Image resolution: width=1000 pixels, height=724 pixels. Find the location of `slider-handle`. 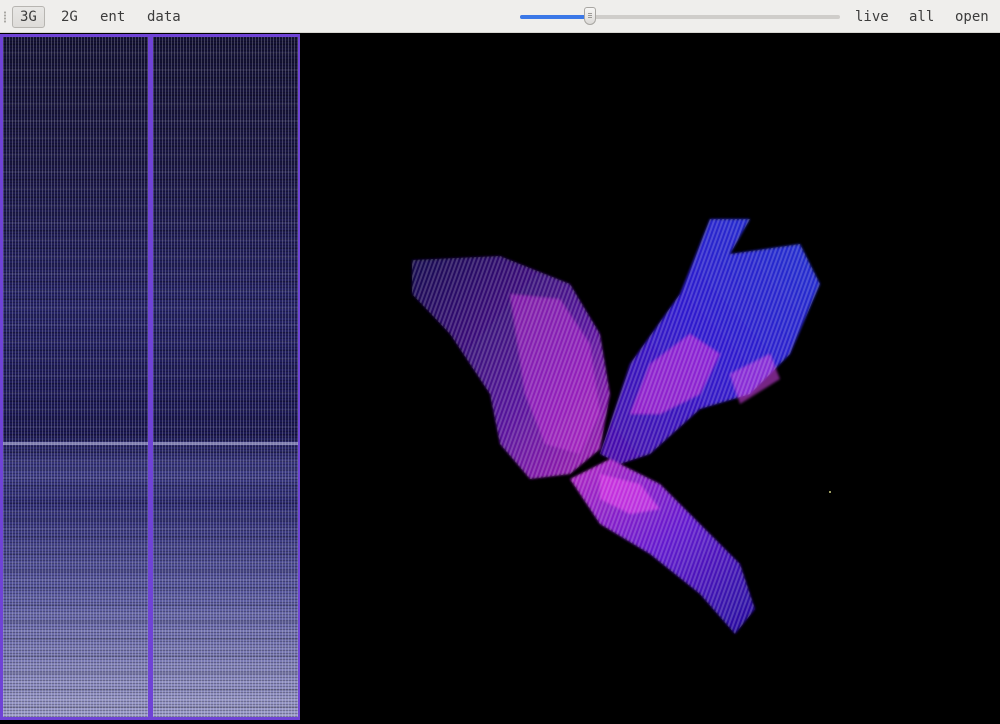

slider-handle is located at coordinates (590, 16).